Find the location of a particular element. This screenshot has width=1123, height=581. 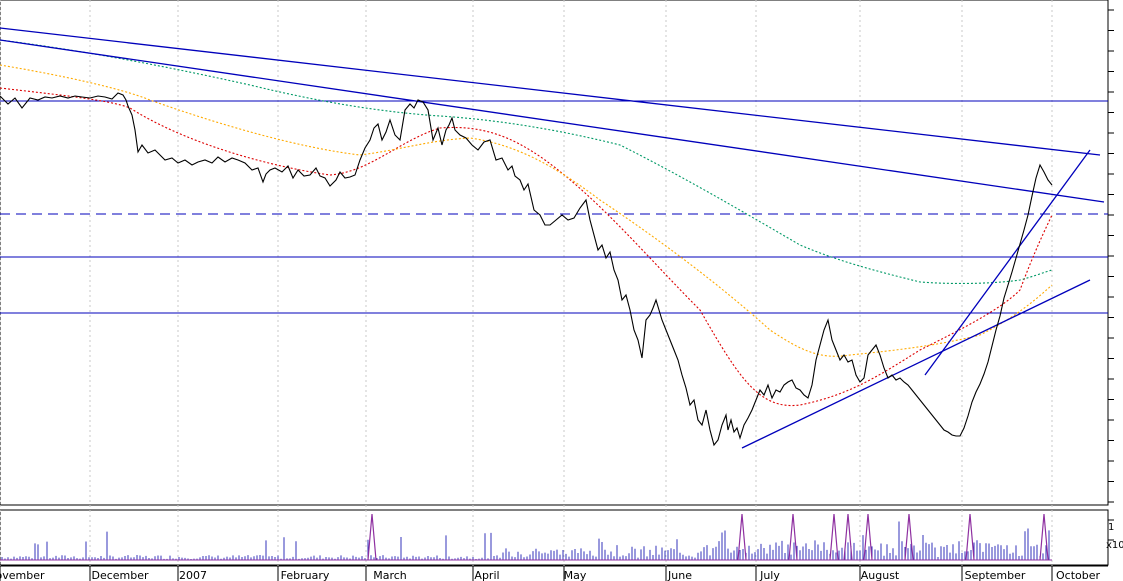

month-label-10: September is located at coordinates (995, 575).